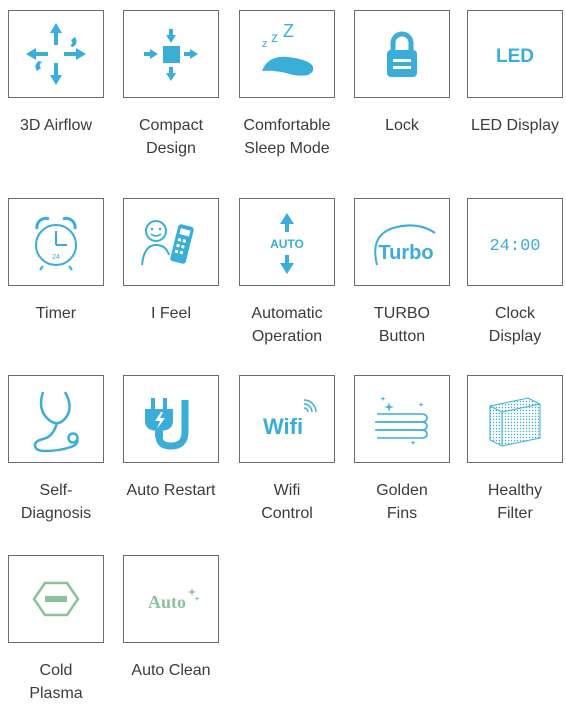 The image size is (566, 705). I want to click on i-feel-remote-icon, so click(167, 243).